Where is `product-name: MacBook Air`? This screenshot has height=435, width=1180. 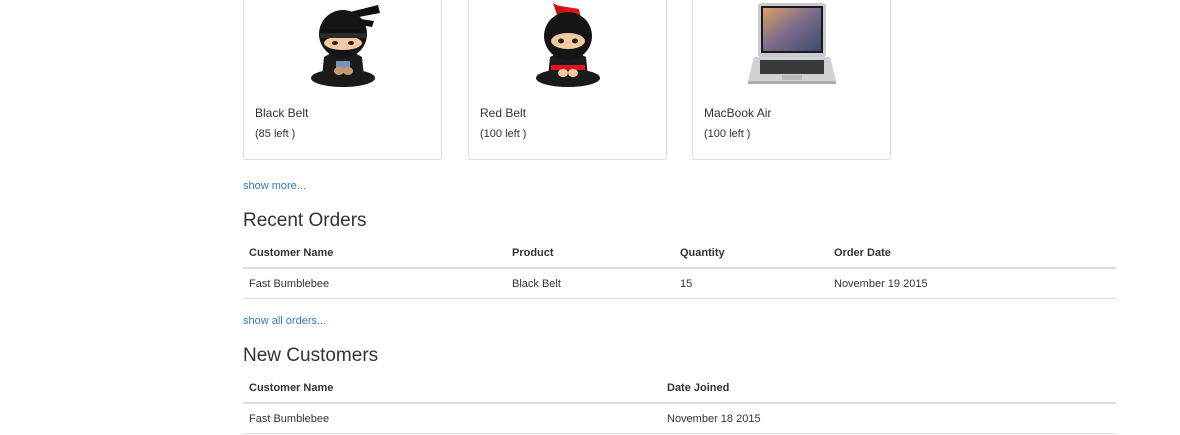
product-name: MacBook Air is located at coordinates (738, 113).